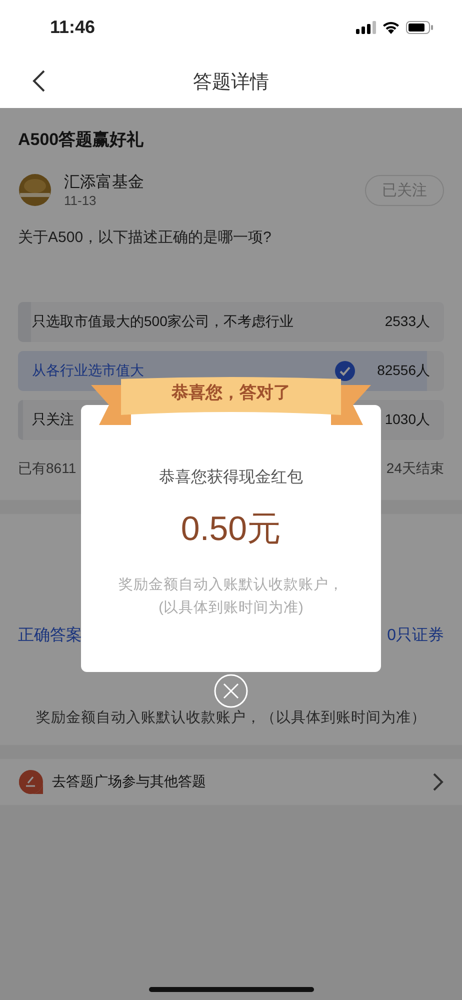 This screenshot has height=1000, width=462. What do you see at coordinates (53, 420) in the screenshot?
I see `option-text: 只关注` at bounding box center [53, 420].